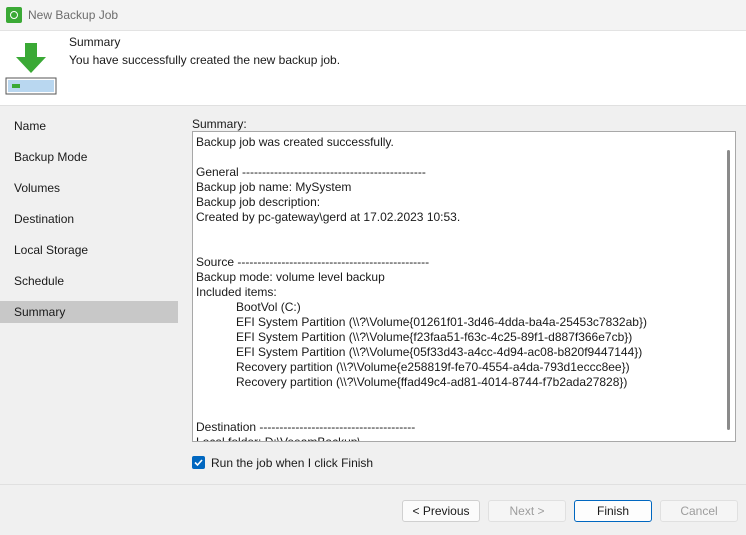 Image resolution: width=746 pixels, height=535 pixels. Describe the element at coordinates (373, 15) in the screenshot. I see `title-bar: New Backup Job` at that location.